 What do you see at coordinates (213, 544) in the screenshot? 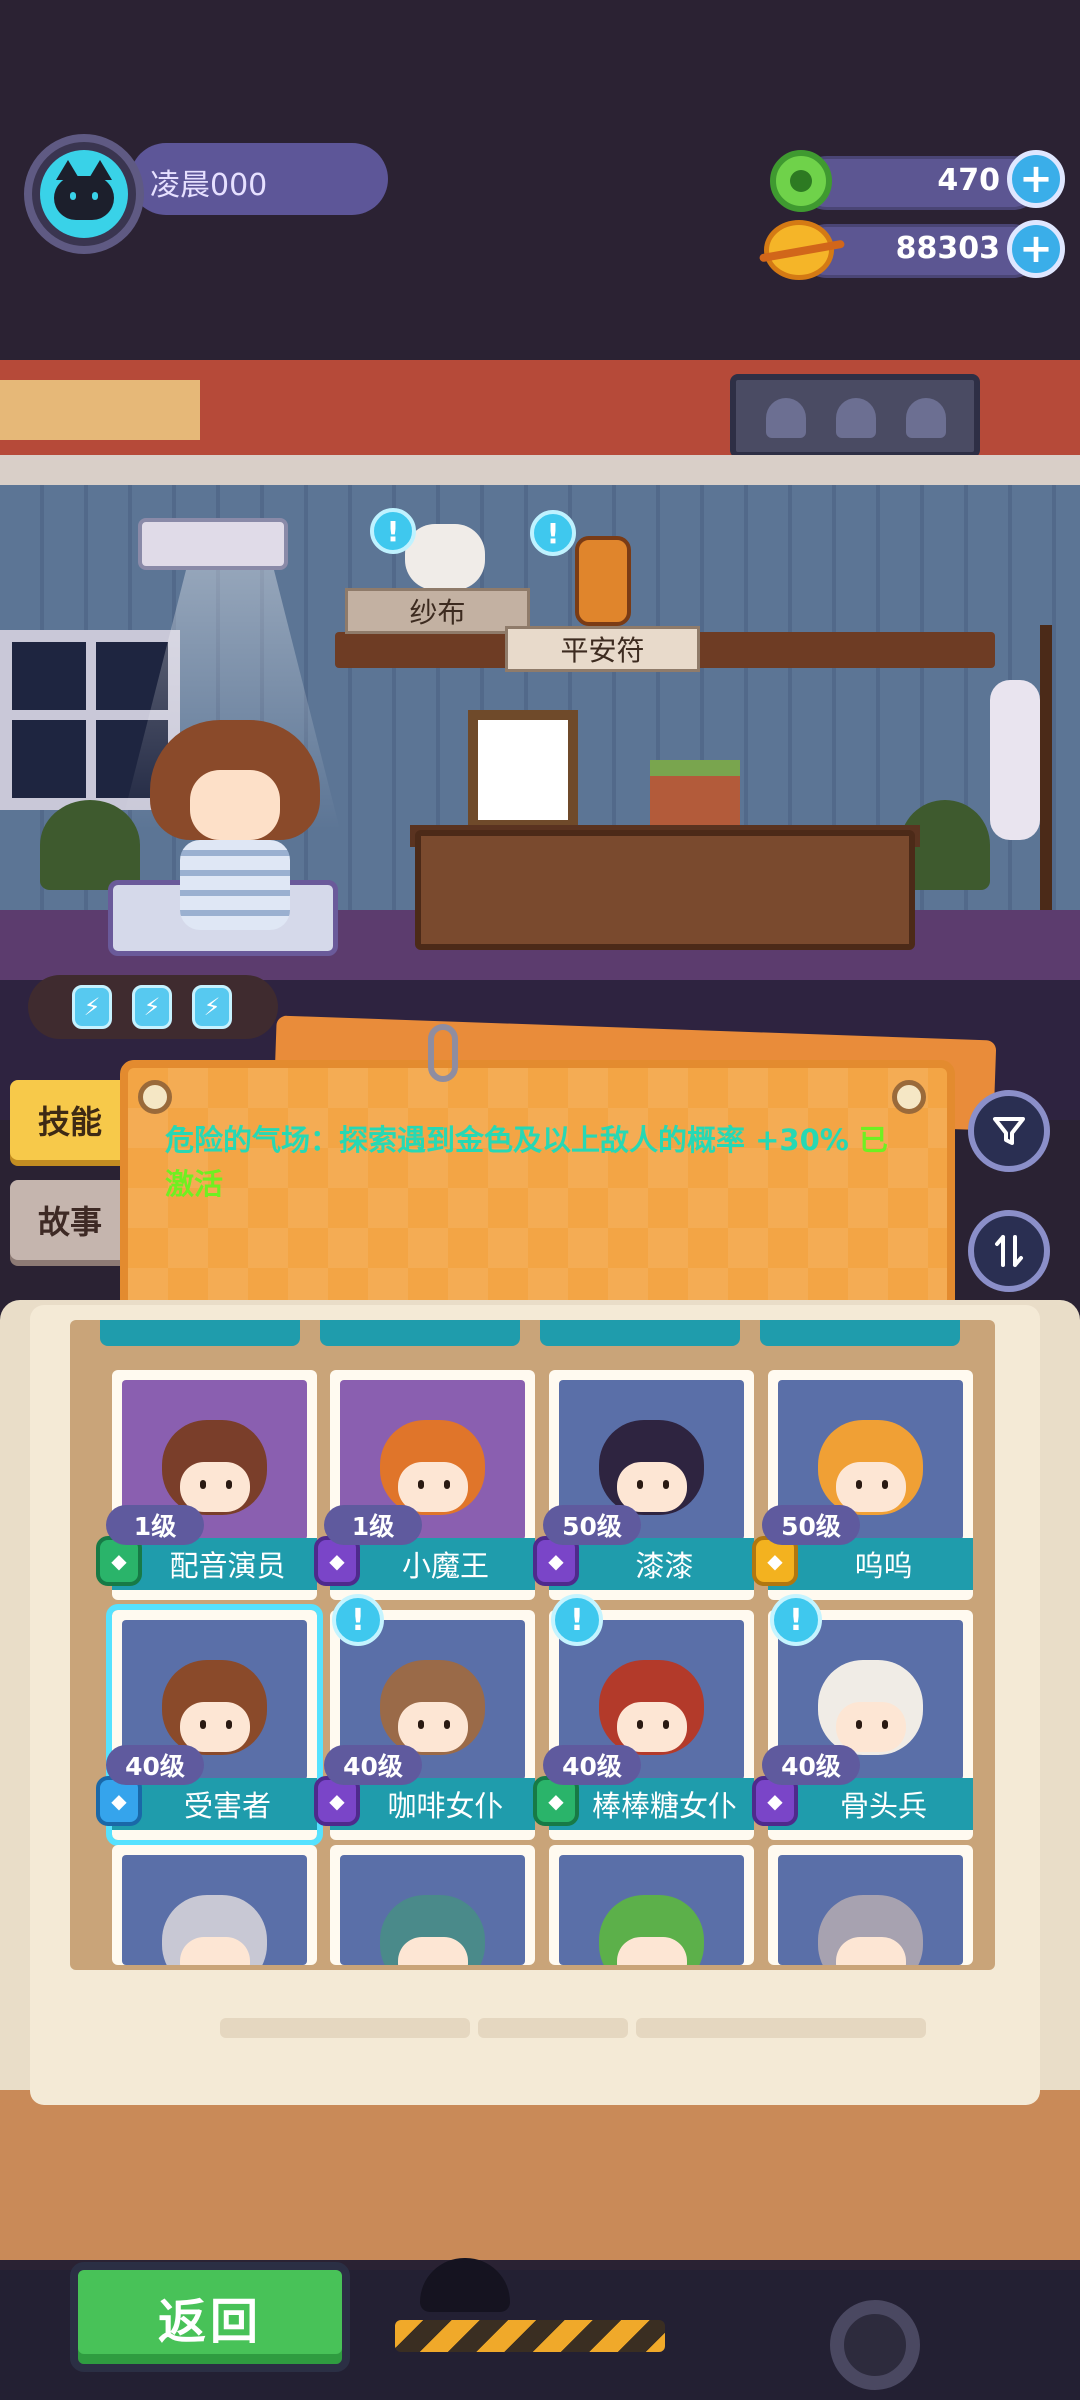
I see `projector-icon` at bounding box center [213, 544].